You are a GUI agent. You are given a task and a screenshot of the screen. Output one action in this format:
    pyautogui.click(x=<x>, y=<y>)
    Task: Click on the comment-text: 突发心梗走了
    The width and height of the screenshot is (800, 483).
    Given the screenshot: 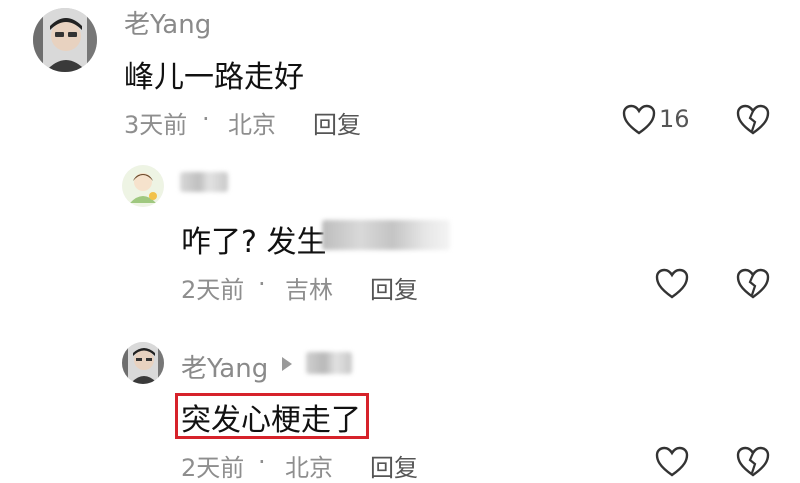 What is the action you would take?
    pyautogui.click(x=271, y=420)
    